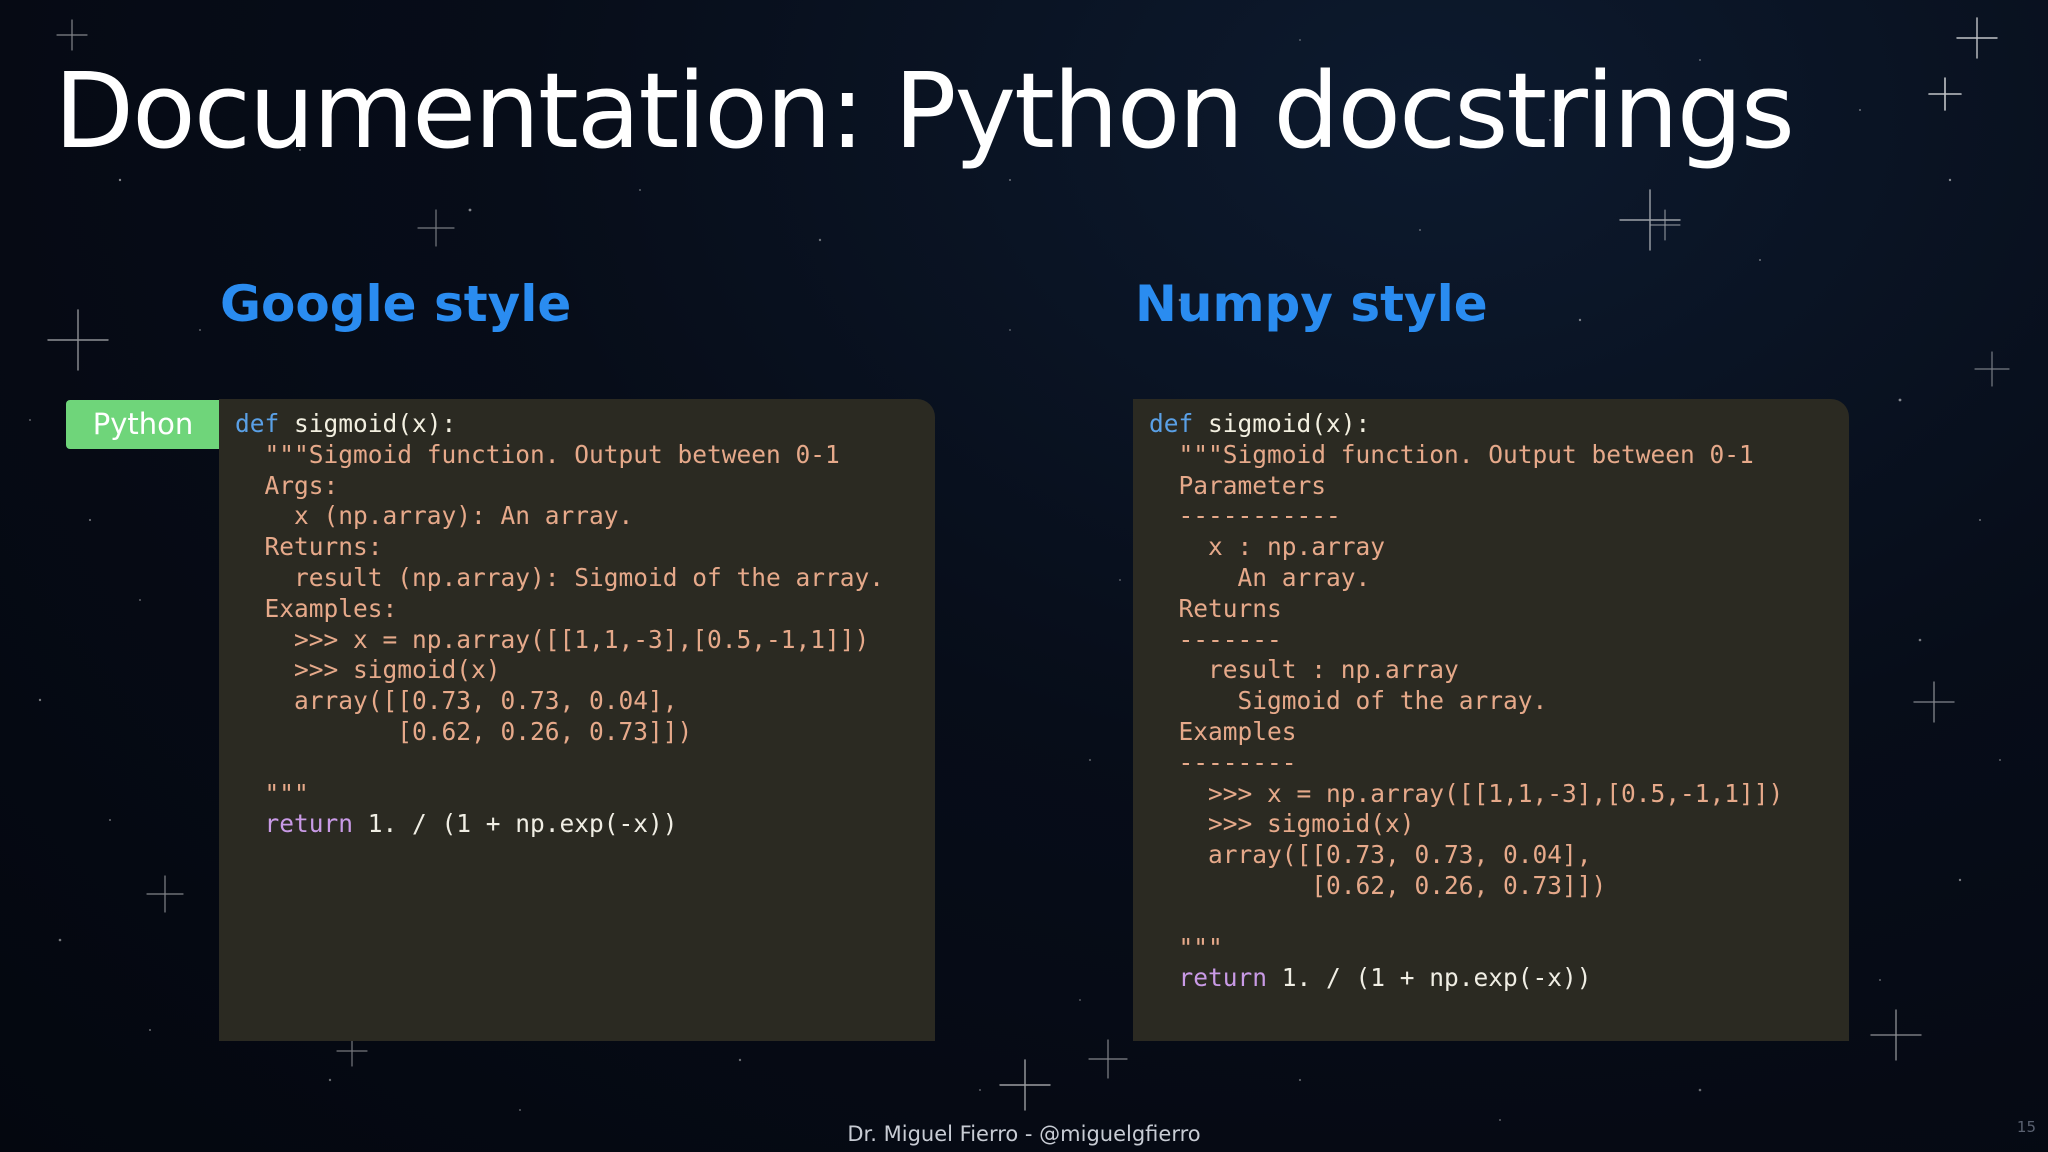 The image size is (2048, 1152). I want to click on code-line: Examples:, so click(559, 609).